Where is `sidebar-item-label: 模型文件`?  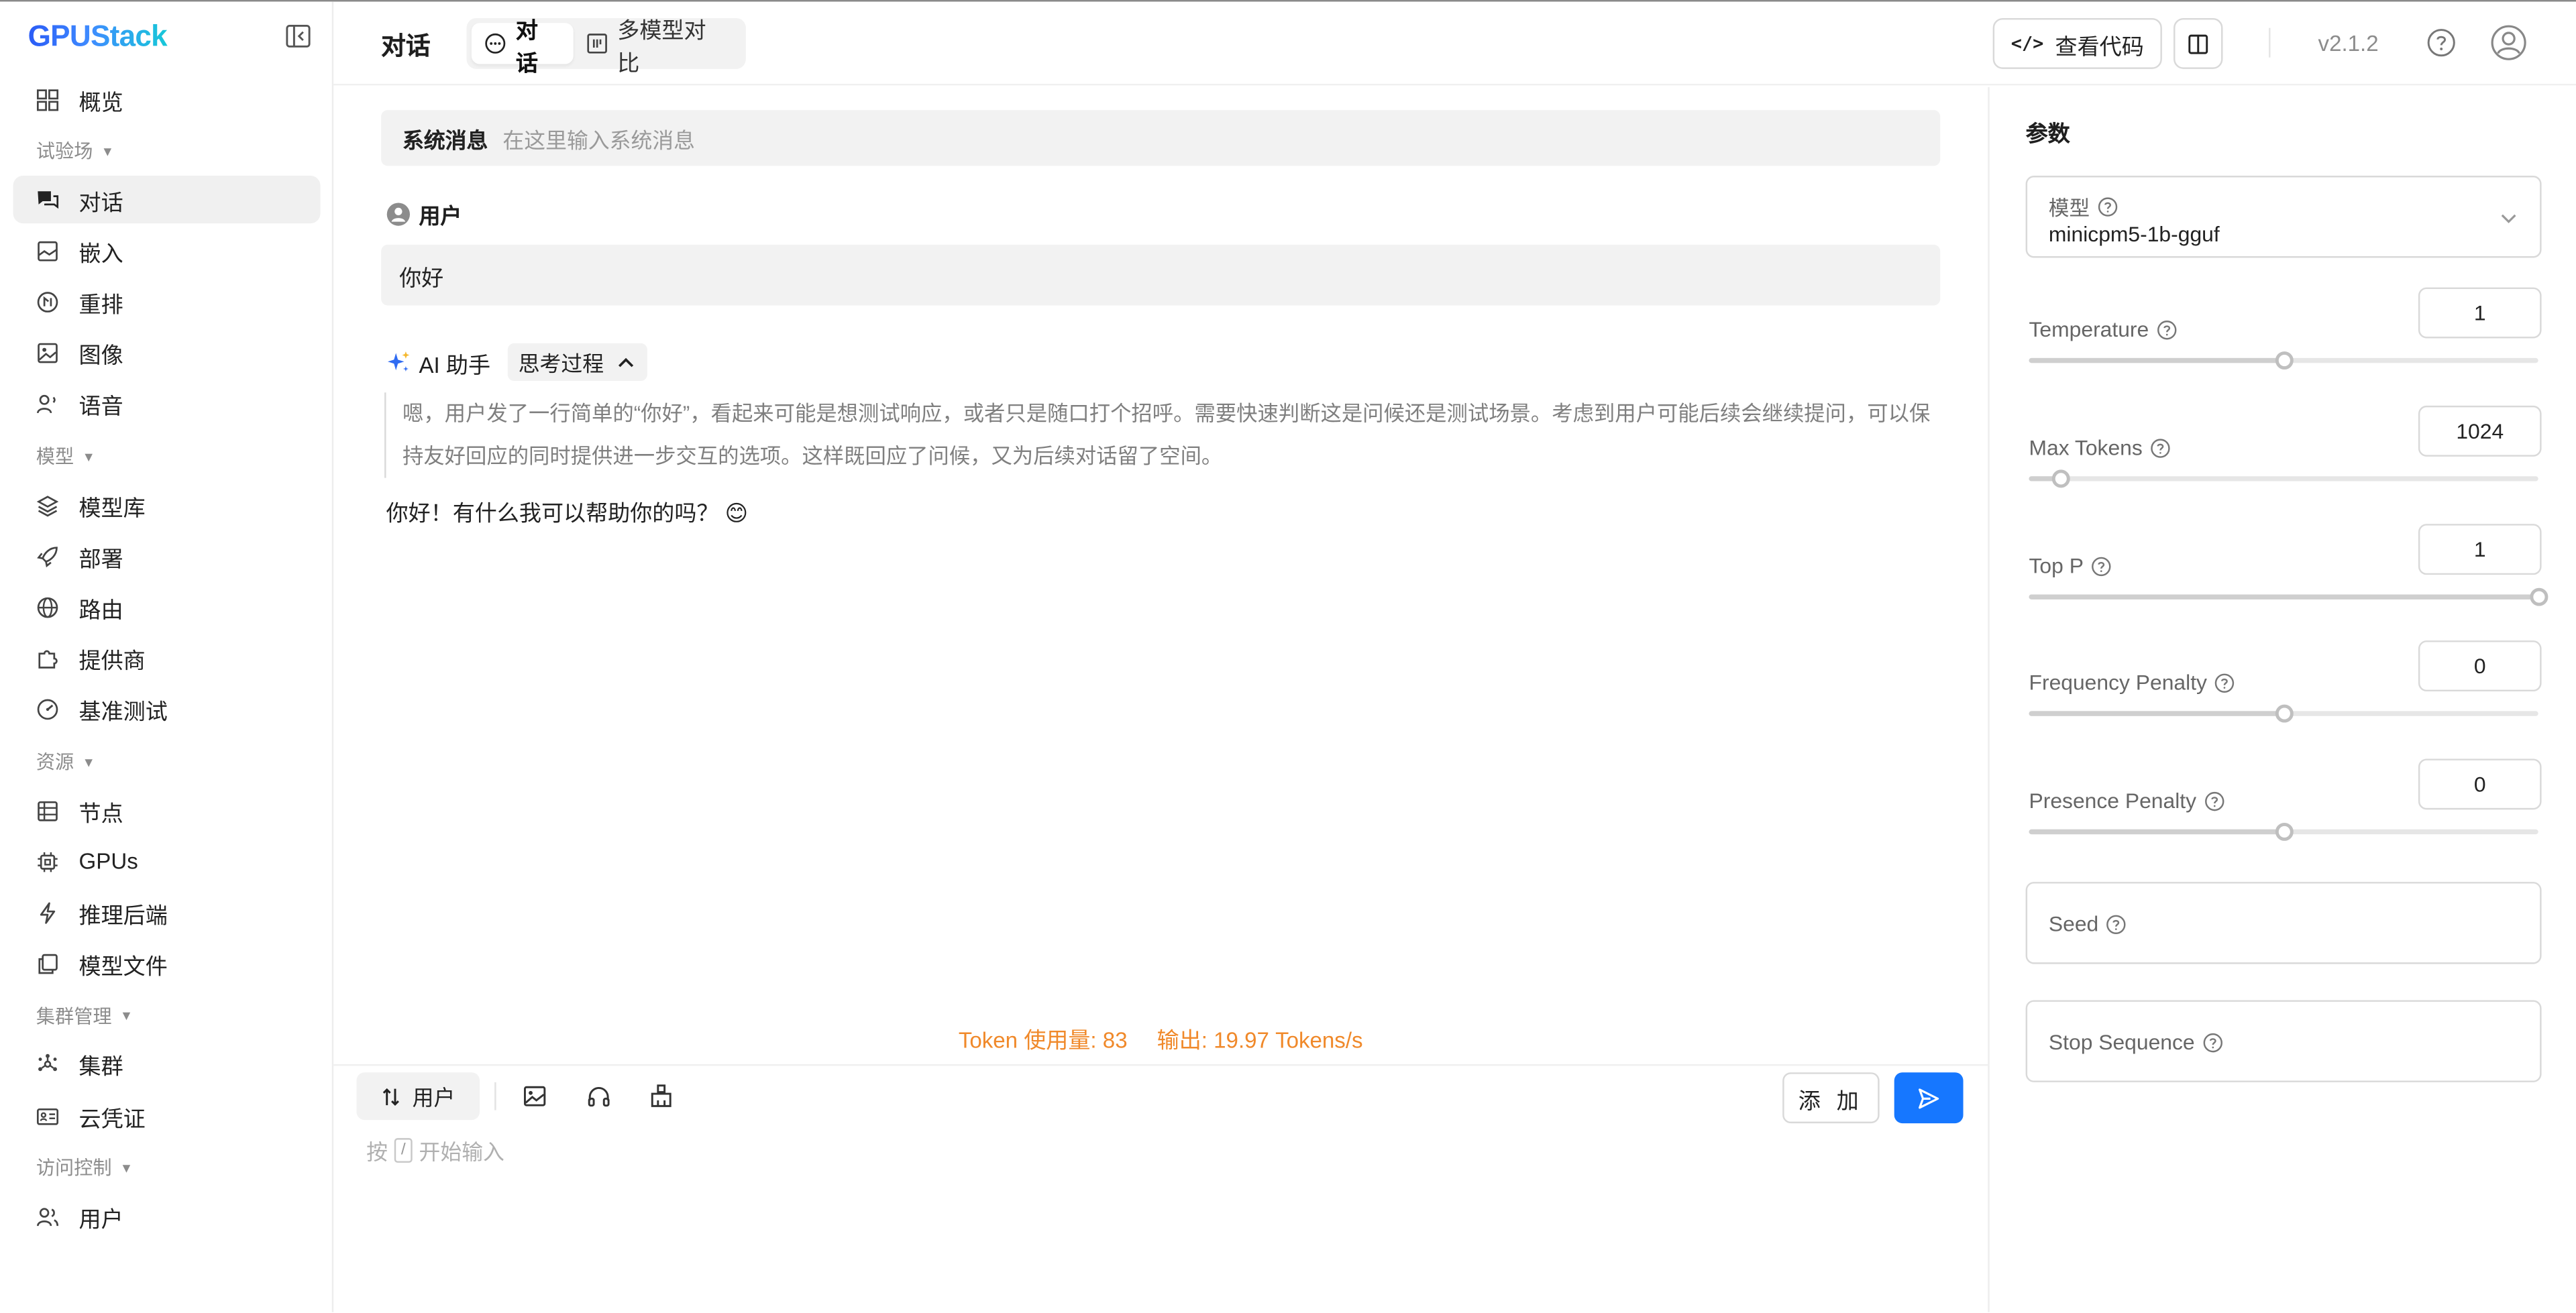
sidebar-item-label: 模型文件 is located at coordinates (123, 967).